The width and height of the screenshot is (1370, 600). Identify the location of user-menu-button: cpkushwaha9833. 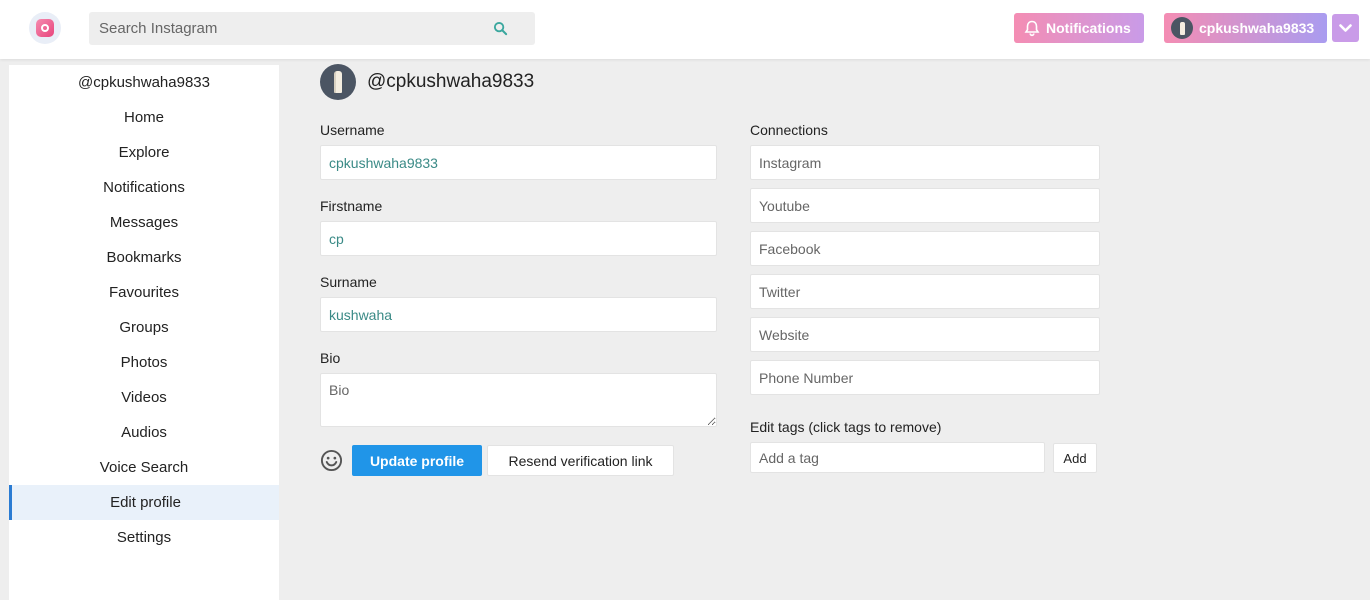
(1245, 28).